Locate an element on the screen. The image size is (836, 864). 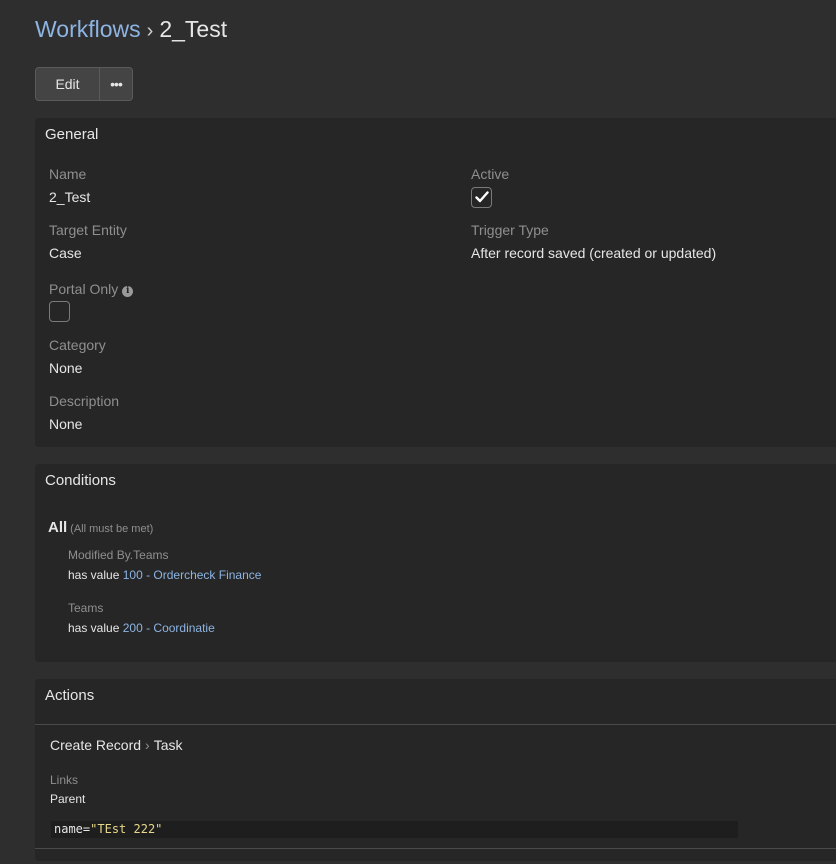
trigger-type-value: After record saved (created or updated) is located at coordinates (594, 253).